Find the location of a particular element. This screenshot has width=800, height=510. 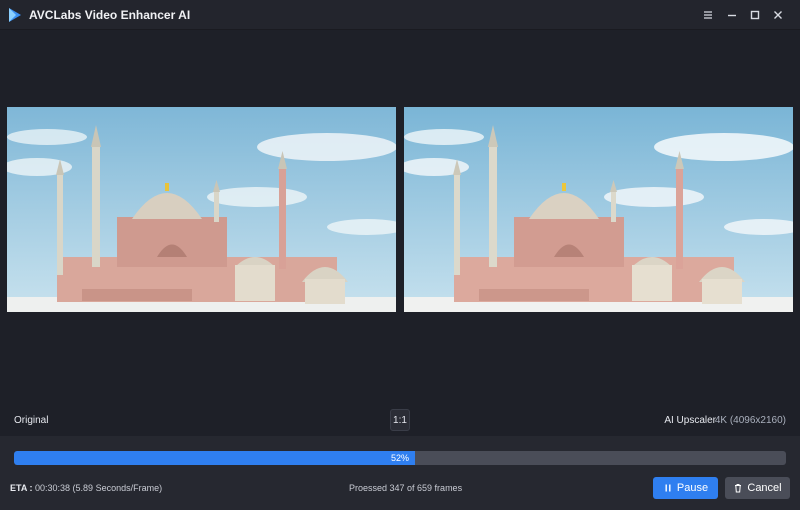

preview-labels: Original 1:1 AI Upscaler 4K (4096x2160) is located at coordinates (400, 421).